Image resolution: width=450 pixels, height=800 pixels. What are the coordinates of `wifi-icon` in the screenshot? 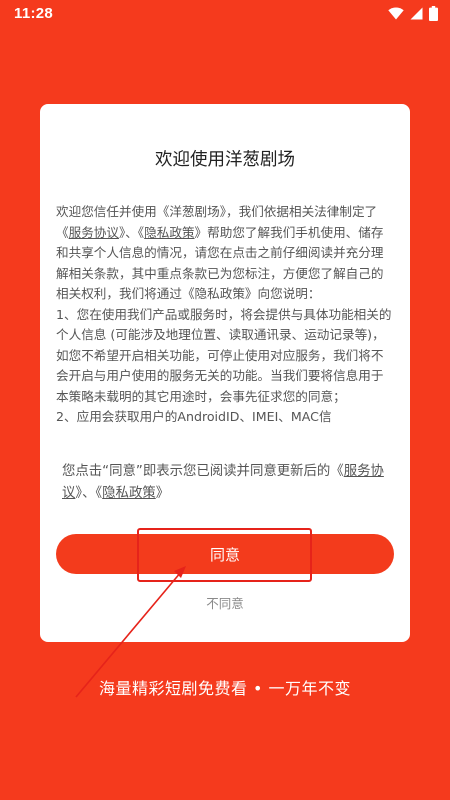 It's located at (396, 13).